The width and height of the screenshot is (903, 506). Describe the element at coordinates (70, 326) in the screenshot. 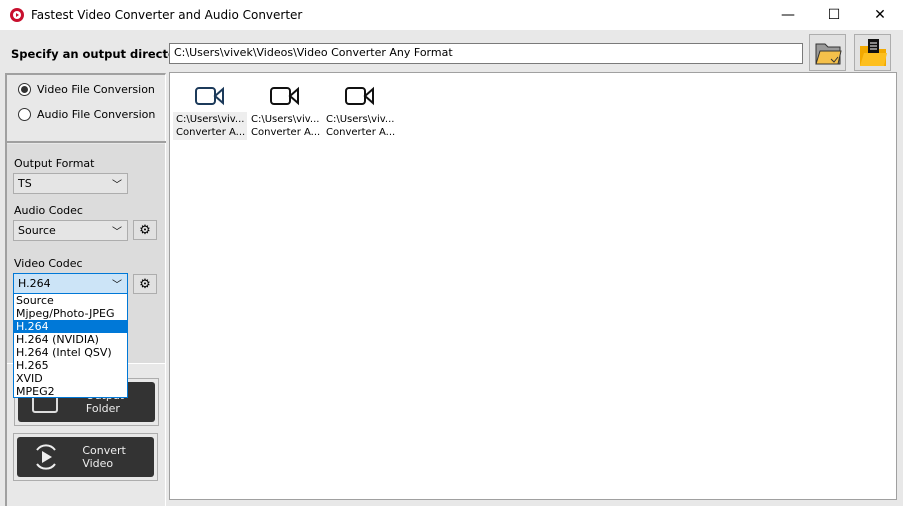

I see `codec-option: H.264` at that location.